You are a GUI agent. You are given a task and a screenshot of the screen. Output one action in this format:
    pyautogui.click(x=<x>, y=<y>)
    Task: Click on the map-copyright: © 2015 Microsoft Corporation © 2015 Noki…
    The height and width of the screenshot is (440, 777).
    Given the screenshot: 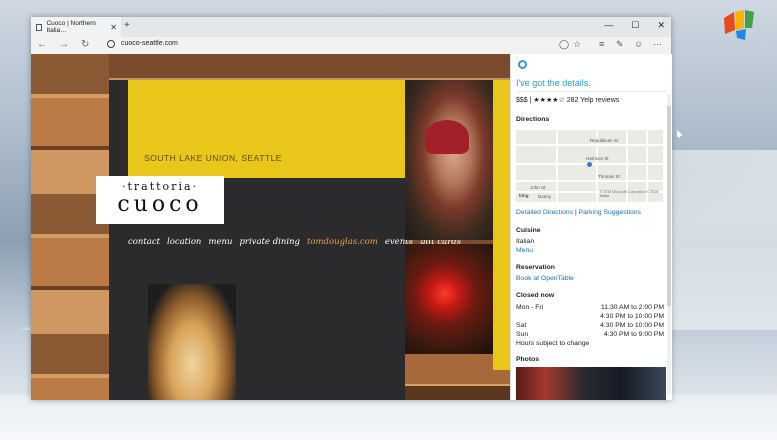 What is the action you would take?
    pyautogui.click(x=629, y=194)
    